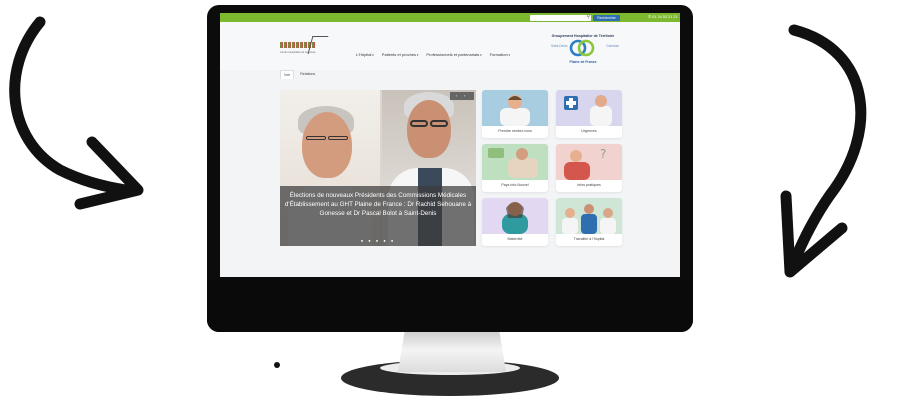 The image size is (912, 400). Describe the element at coordinates (462, 96) in the screenshot. I see `slider-controls: ‹ ›` at that location.